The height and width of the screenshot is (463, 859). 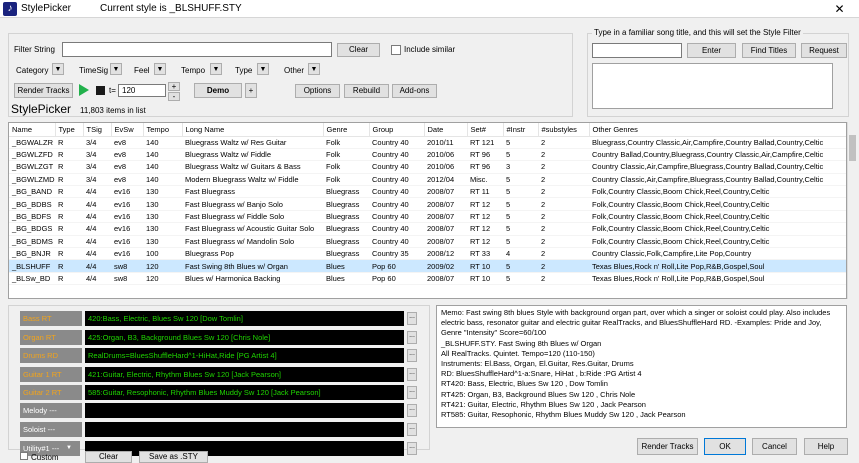 I want to click on render-tracks-footer-button: Render Tracks, so click(x=667, y=446).